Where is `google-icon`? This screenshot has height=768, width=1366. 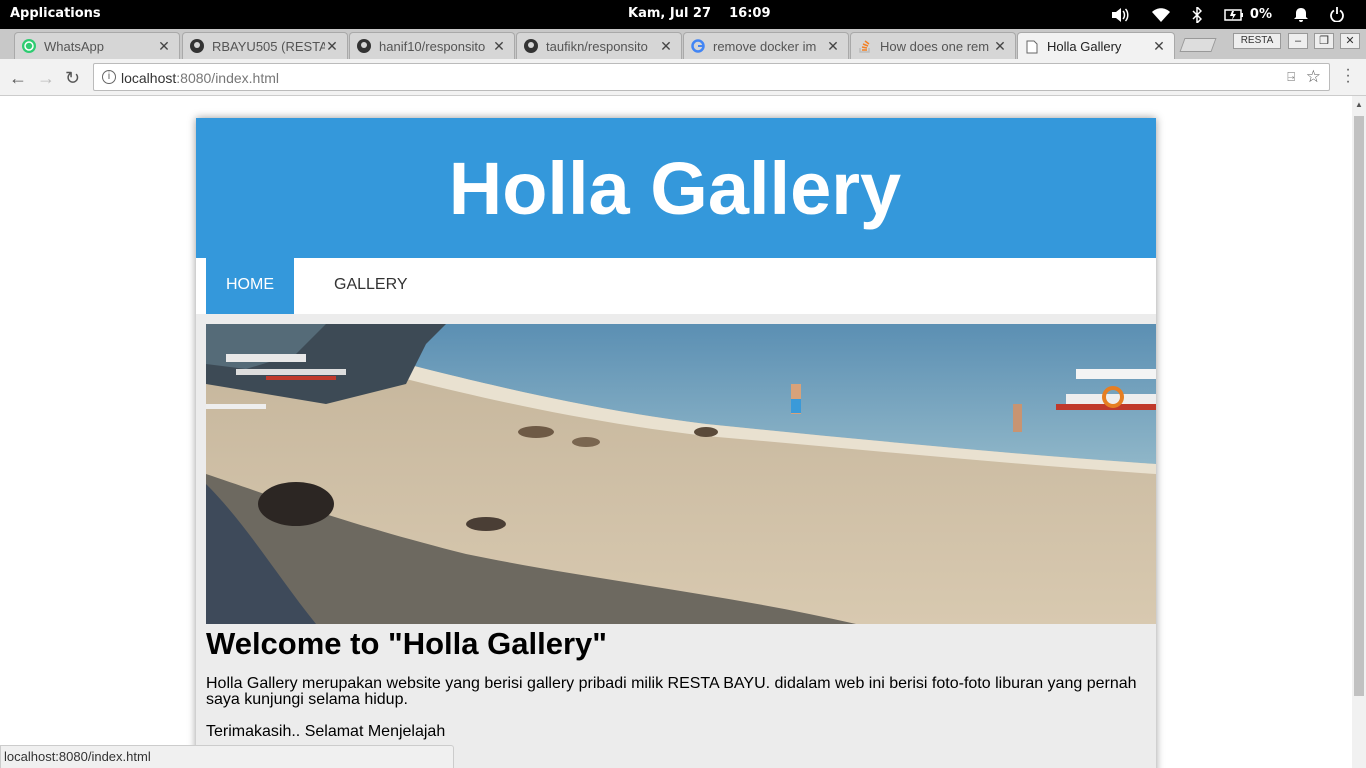 google-icon is located at coordinates (698, 46).